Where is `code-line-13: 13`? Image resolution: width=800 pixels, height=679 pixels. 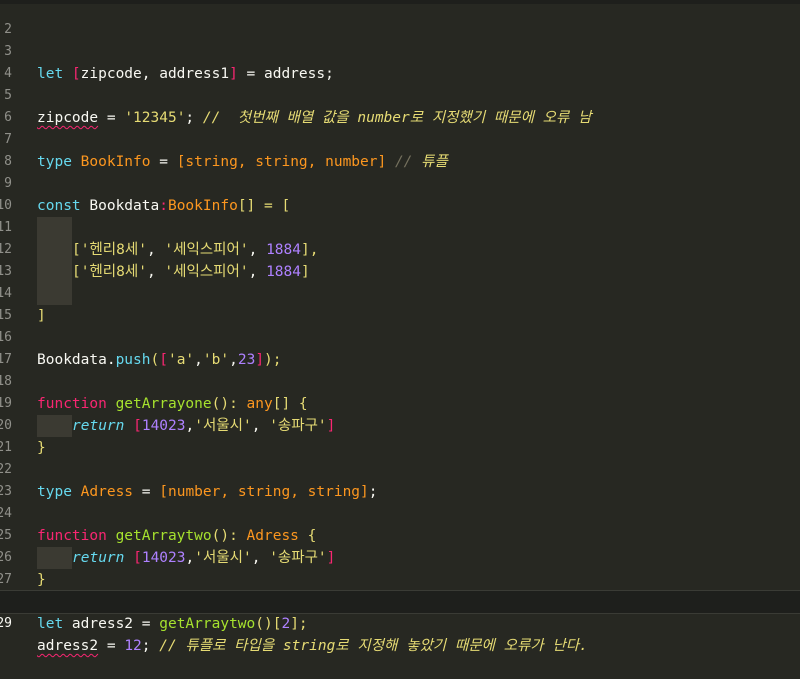 code-line-13: 13 is located at coordinates (400, 272).